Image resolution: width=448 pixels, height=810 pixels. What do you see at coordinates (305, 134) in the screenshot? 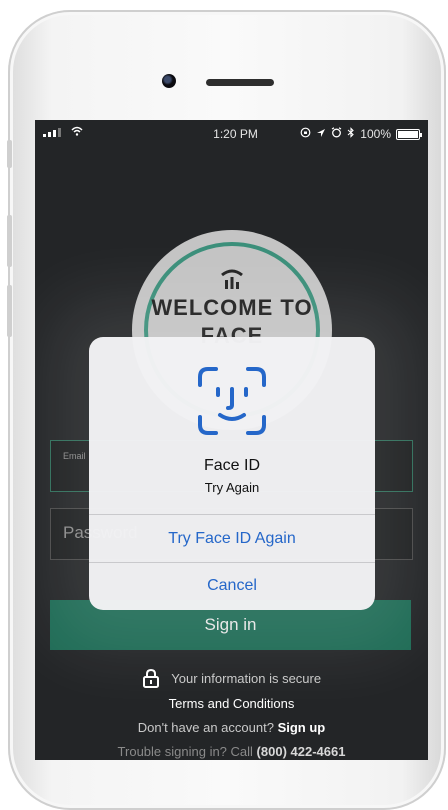
I see `rotation-lock-icon` at bounding box center [305, 134].